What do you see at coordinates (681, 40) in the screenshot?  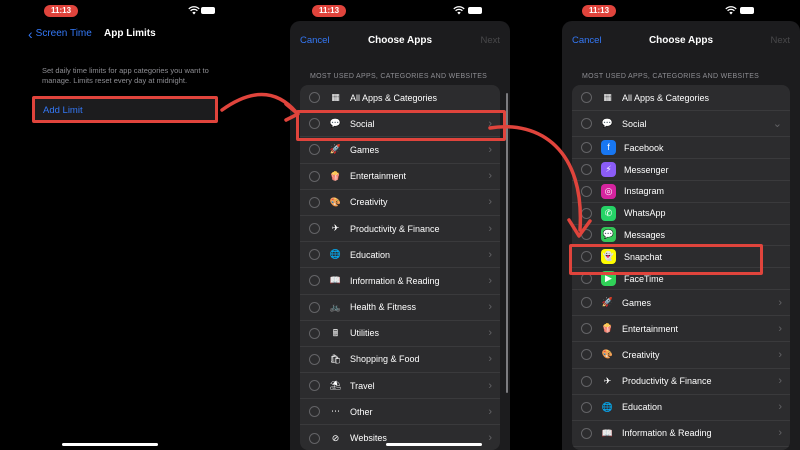 I see `sheet-title: Choose Apps` at bounding box center [681, 40].